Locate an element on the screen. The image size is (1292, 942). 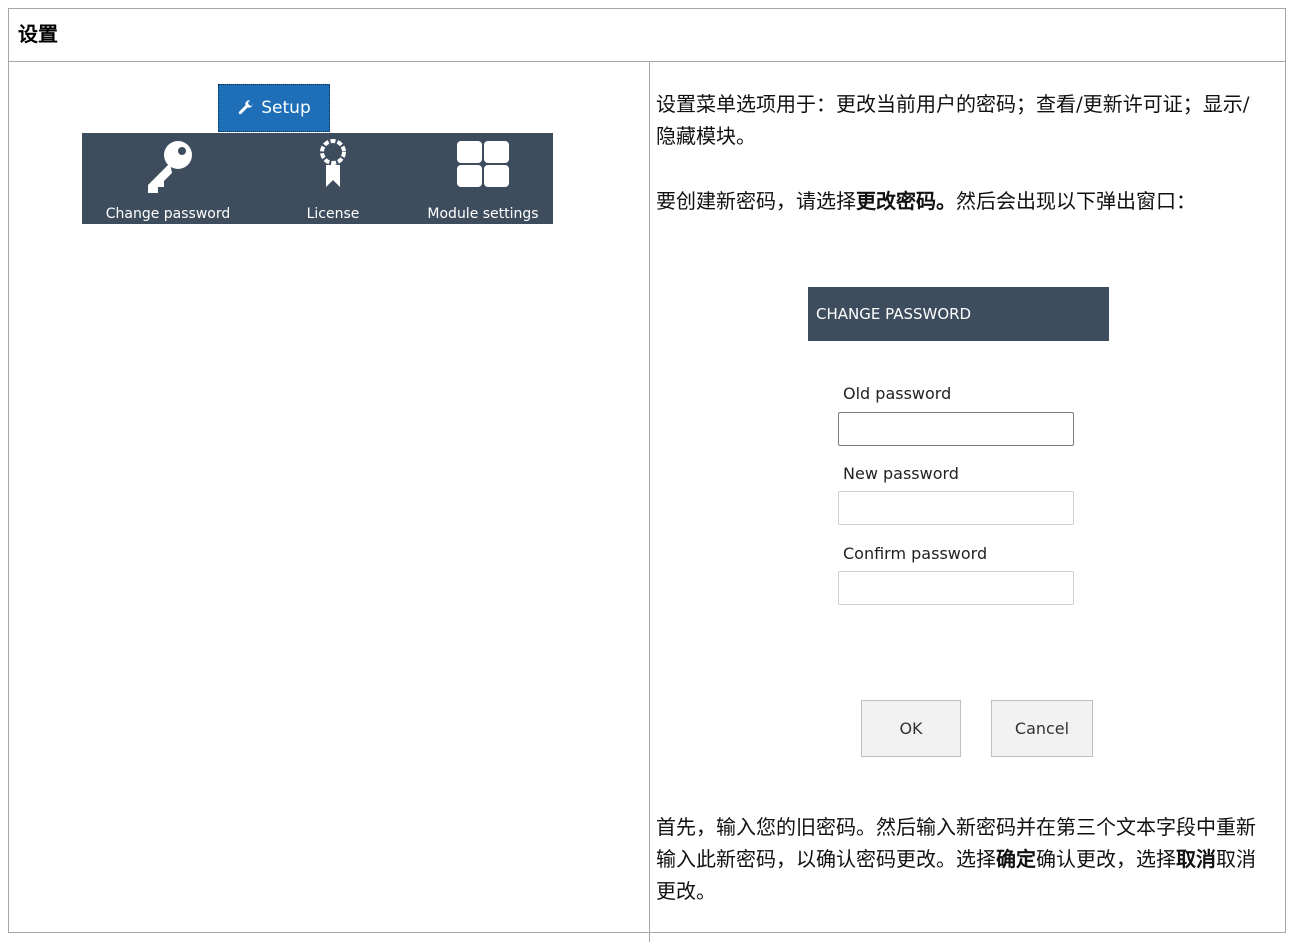
section-title: 设置 is located at coordinates (38, 34).